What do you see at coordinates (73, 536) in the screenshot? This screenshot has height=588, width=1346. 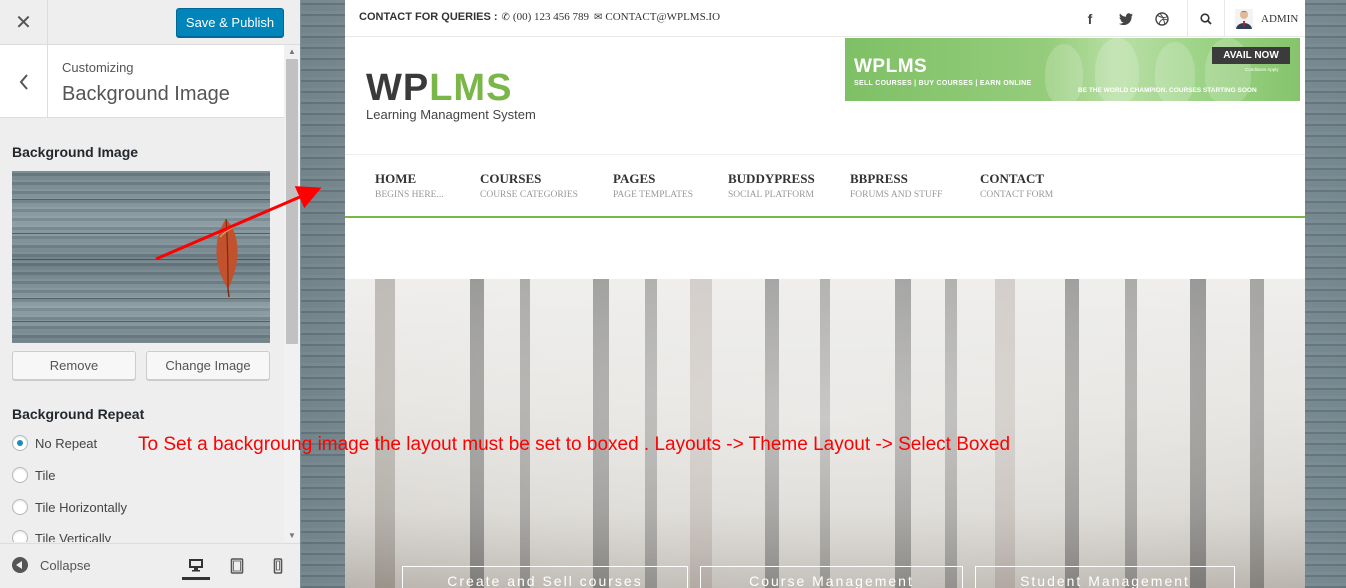 I see `radio-label: Tile Vertically` at bounding box center [73, 536].